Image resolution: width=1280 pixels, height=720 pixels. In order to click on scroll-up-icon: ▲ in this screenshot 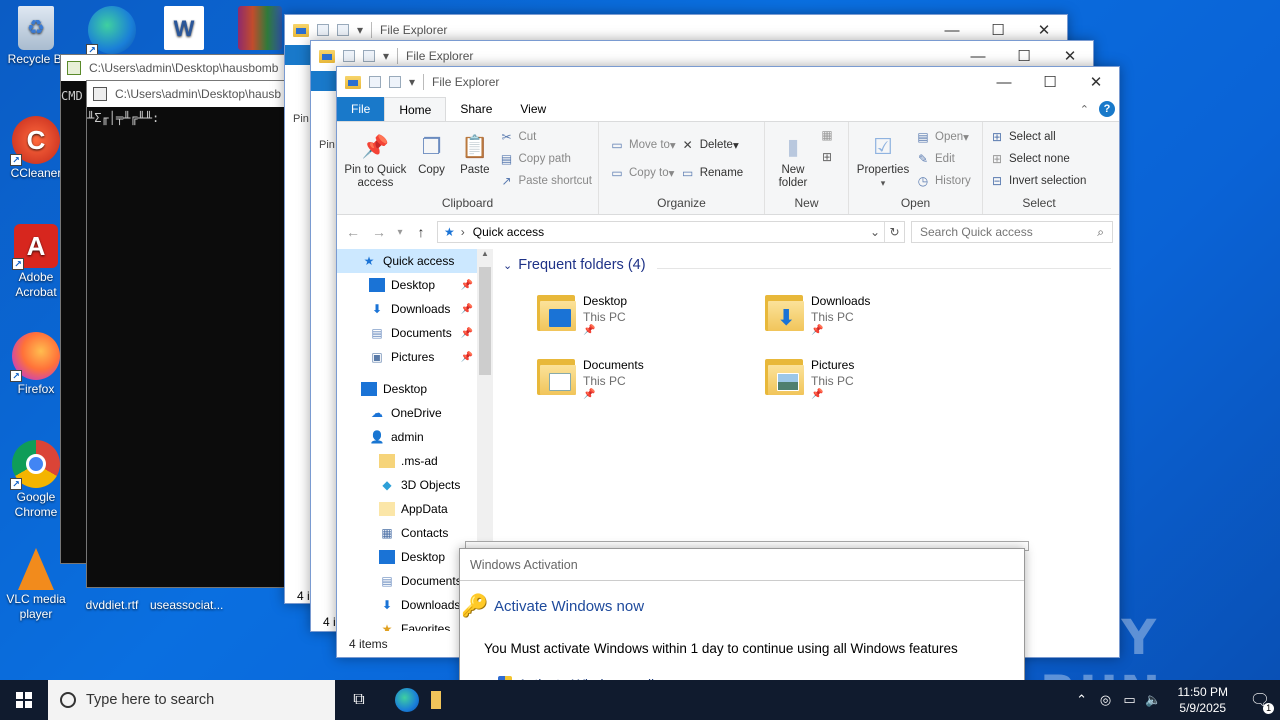, I will do `click(485, 253)`.